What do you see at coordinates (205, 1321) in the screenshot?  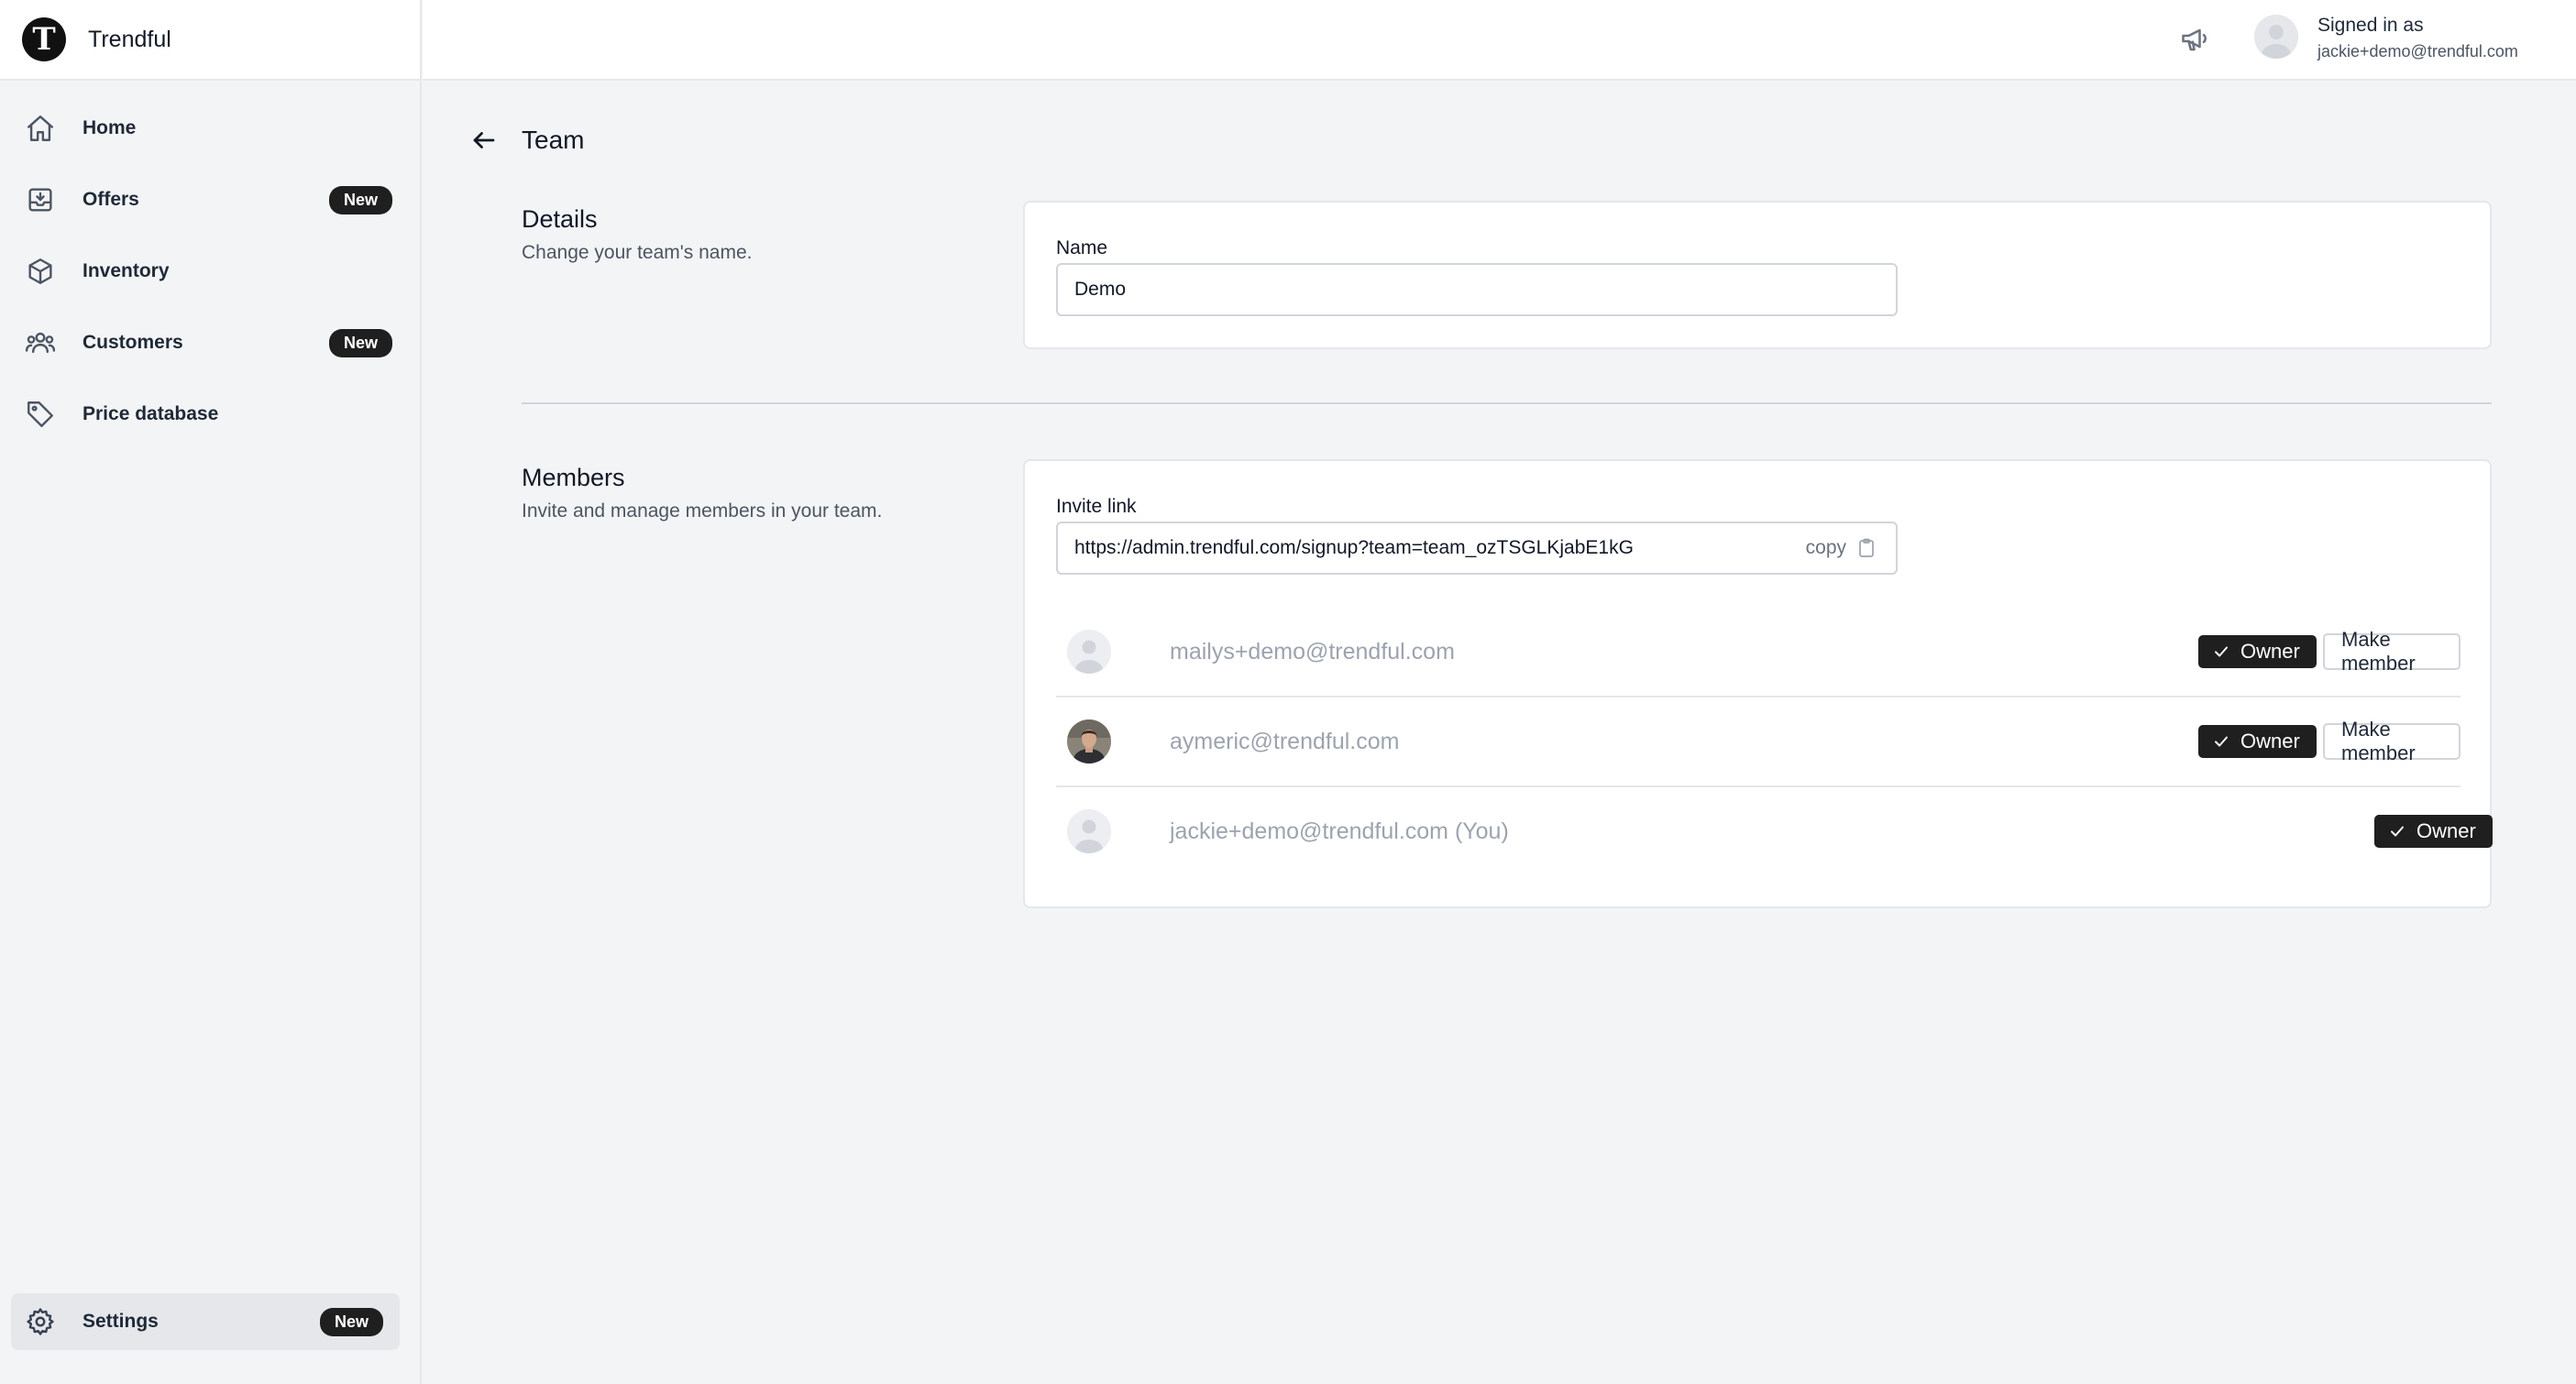 I see `sidebar-item-settings: Settings New` at bounding box center [205, 1321].